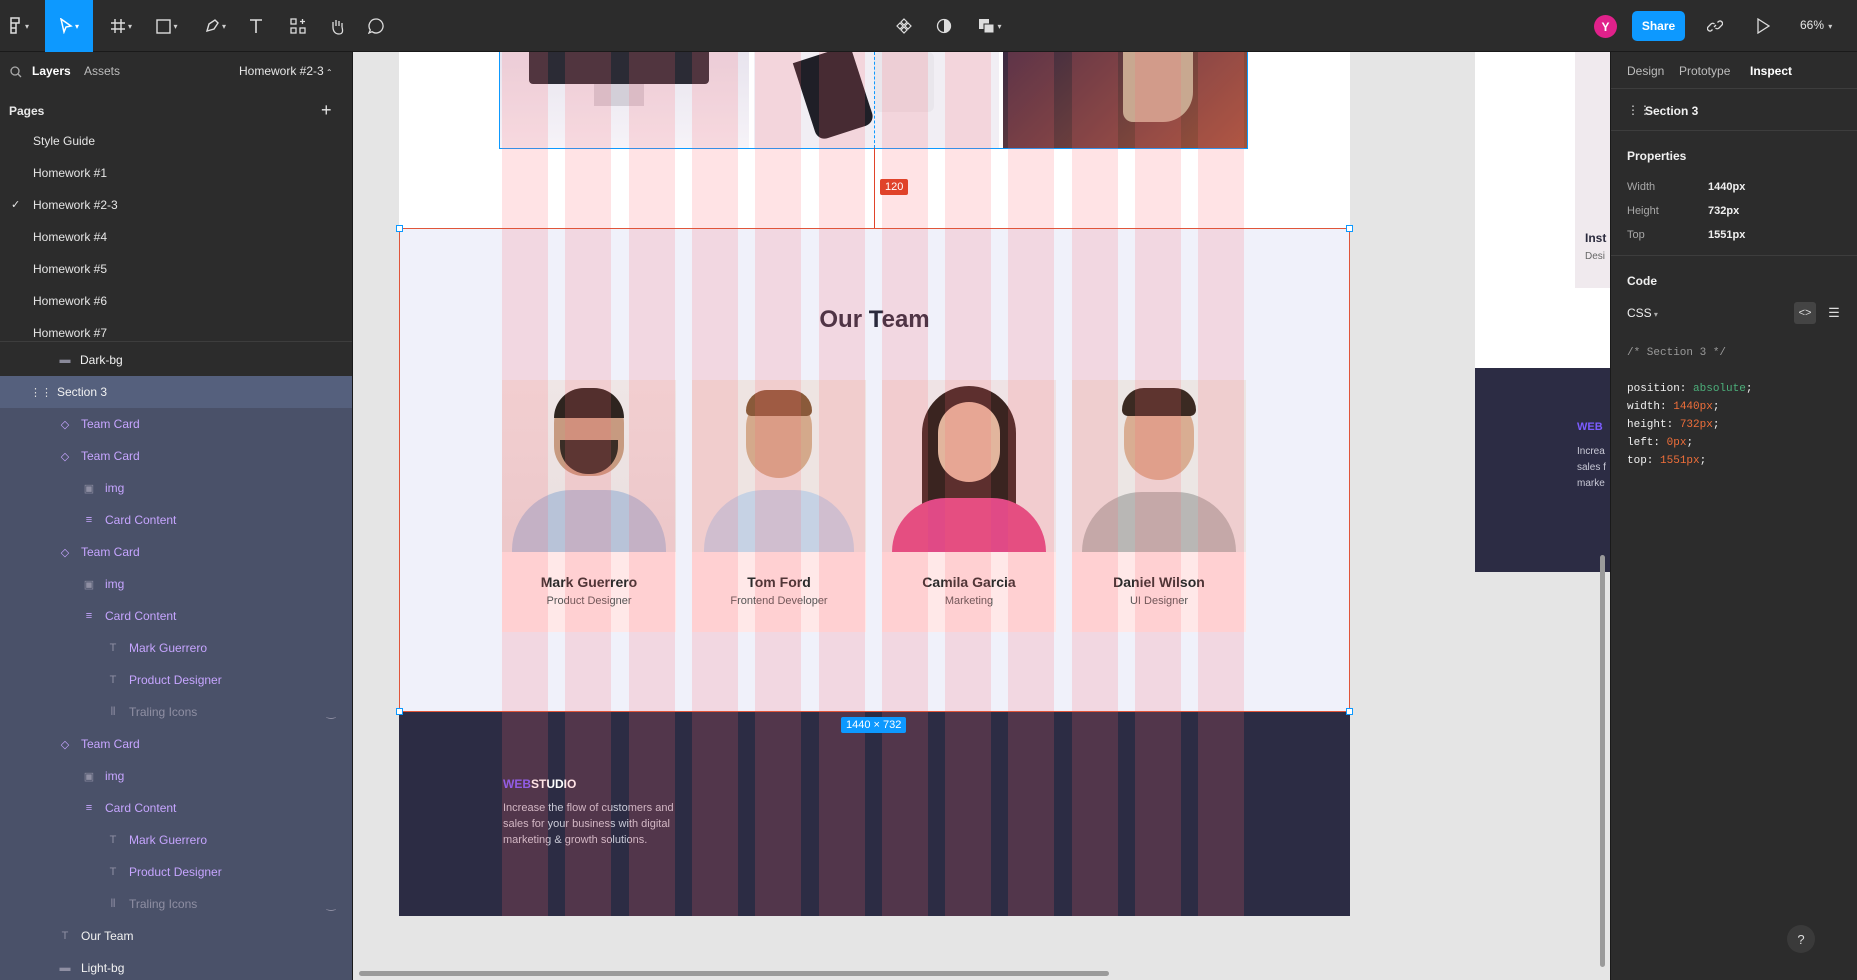 The image size is (1857, 980). What do you see at coordinates (1349, 228) in the screenshot?
I see `resize-handle-tr` at bounding box center [1349, 228].